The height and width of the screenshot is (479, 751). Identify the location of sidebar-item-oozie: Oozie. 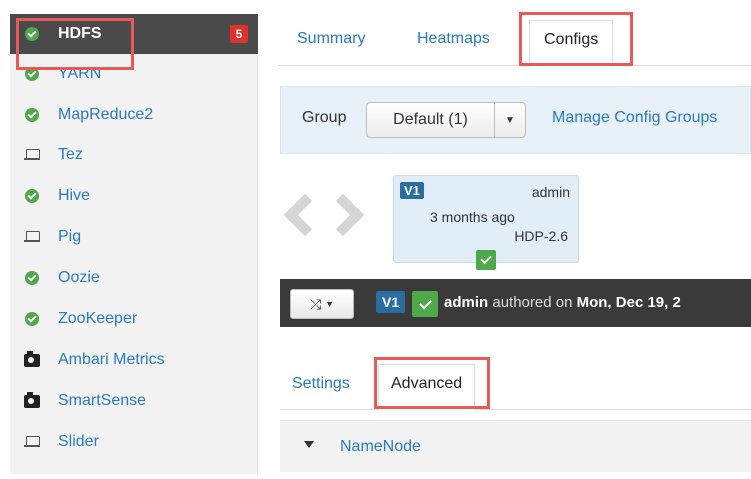
(134, 278).